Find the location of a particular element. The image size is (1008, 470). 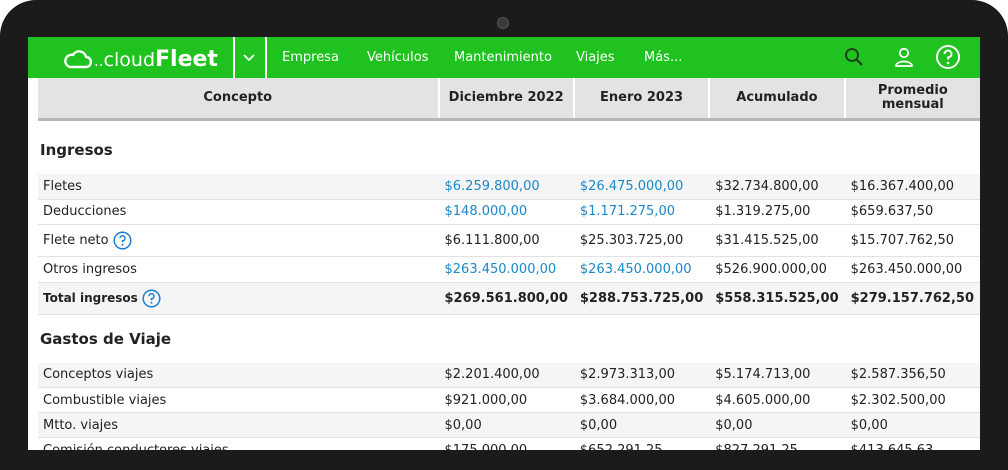

row-value: $263.450.000,00 is located at coordinates (912, 269).